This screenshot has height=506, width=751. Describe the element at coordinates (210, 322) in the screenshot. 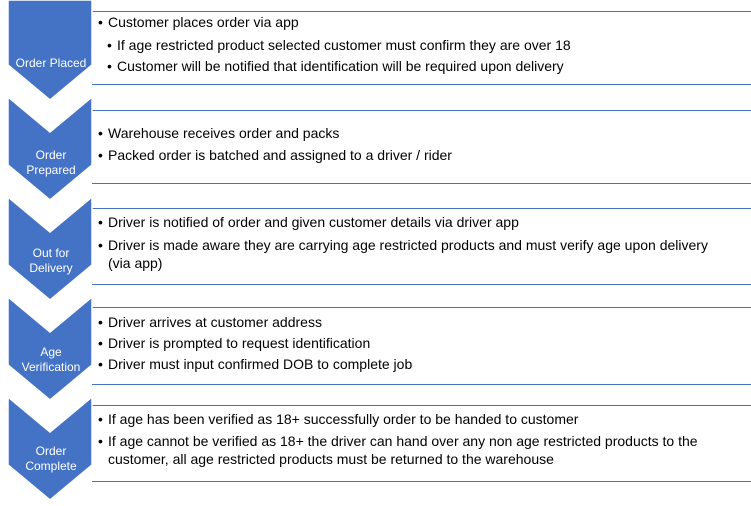

I see `bullet-line: • Driver arrives at customer address` at that location.